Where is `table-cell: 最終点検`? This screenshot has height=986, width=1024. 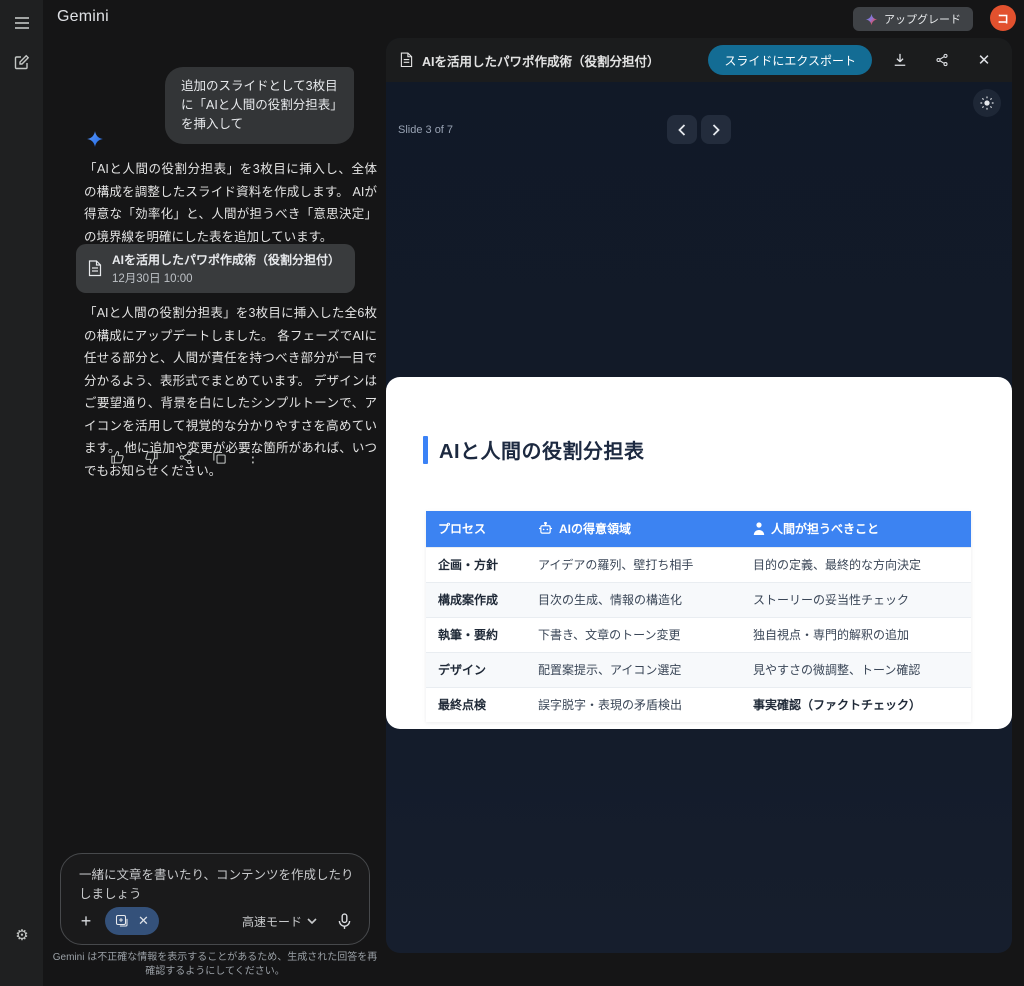
table-cell: 最終点検 is located at coordinates (476, 704).